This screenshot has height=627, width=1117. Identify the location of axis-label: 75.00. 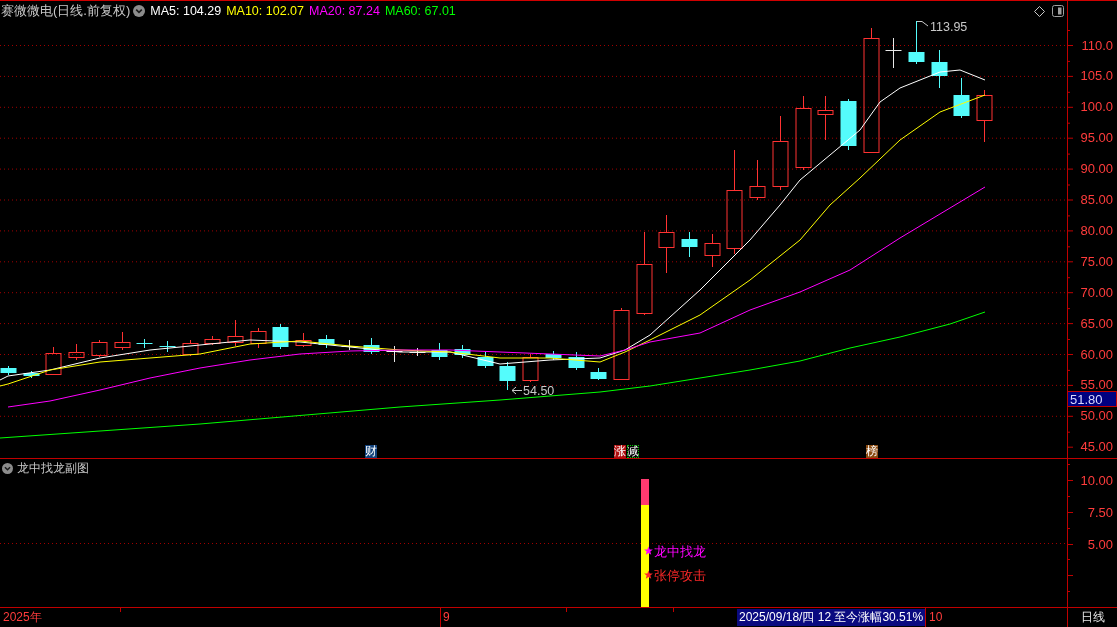
(1096, 261).